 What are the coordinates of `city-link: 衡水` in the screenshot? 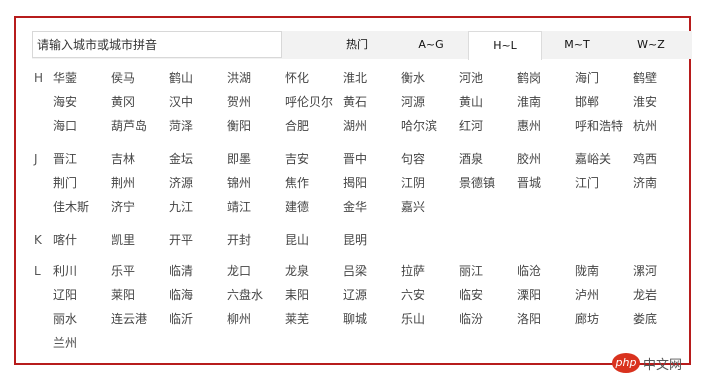 It's located at (413, 78).